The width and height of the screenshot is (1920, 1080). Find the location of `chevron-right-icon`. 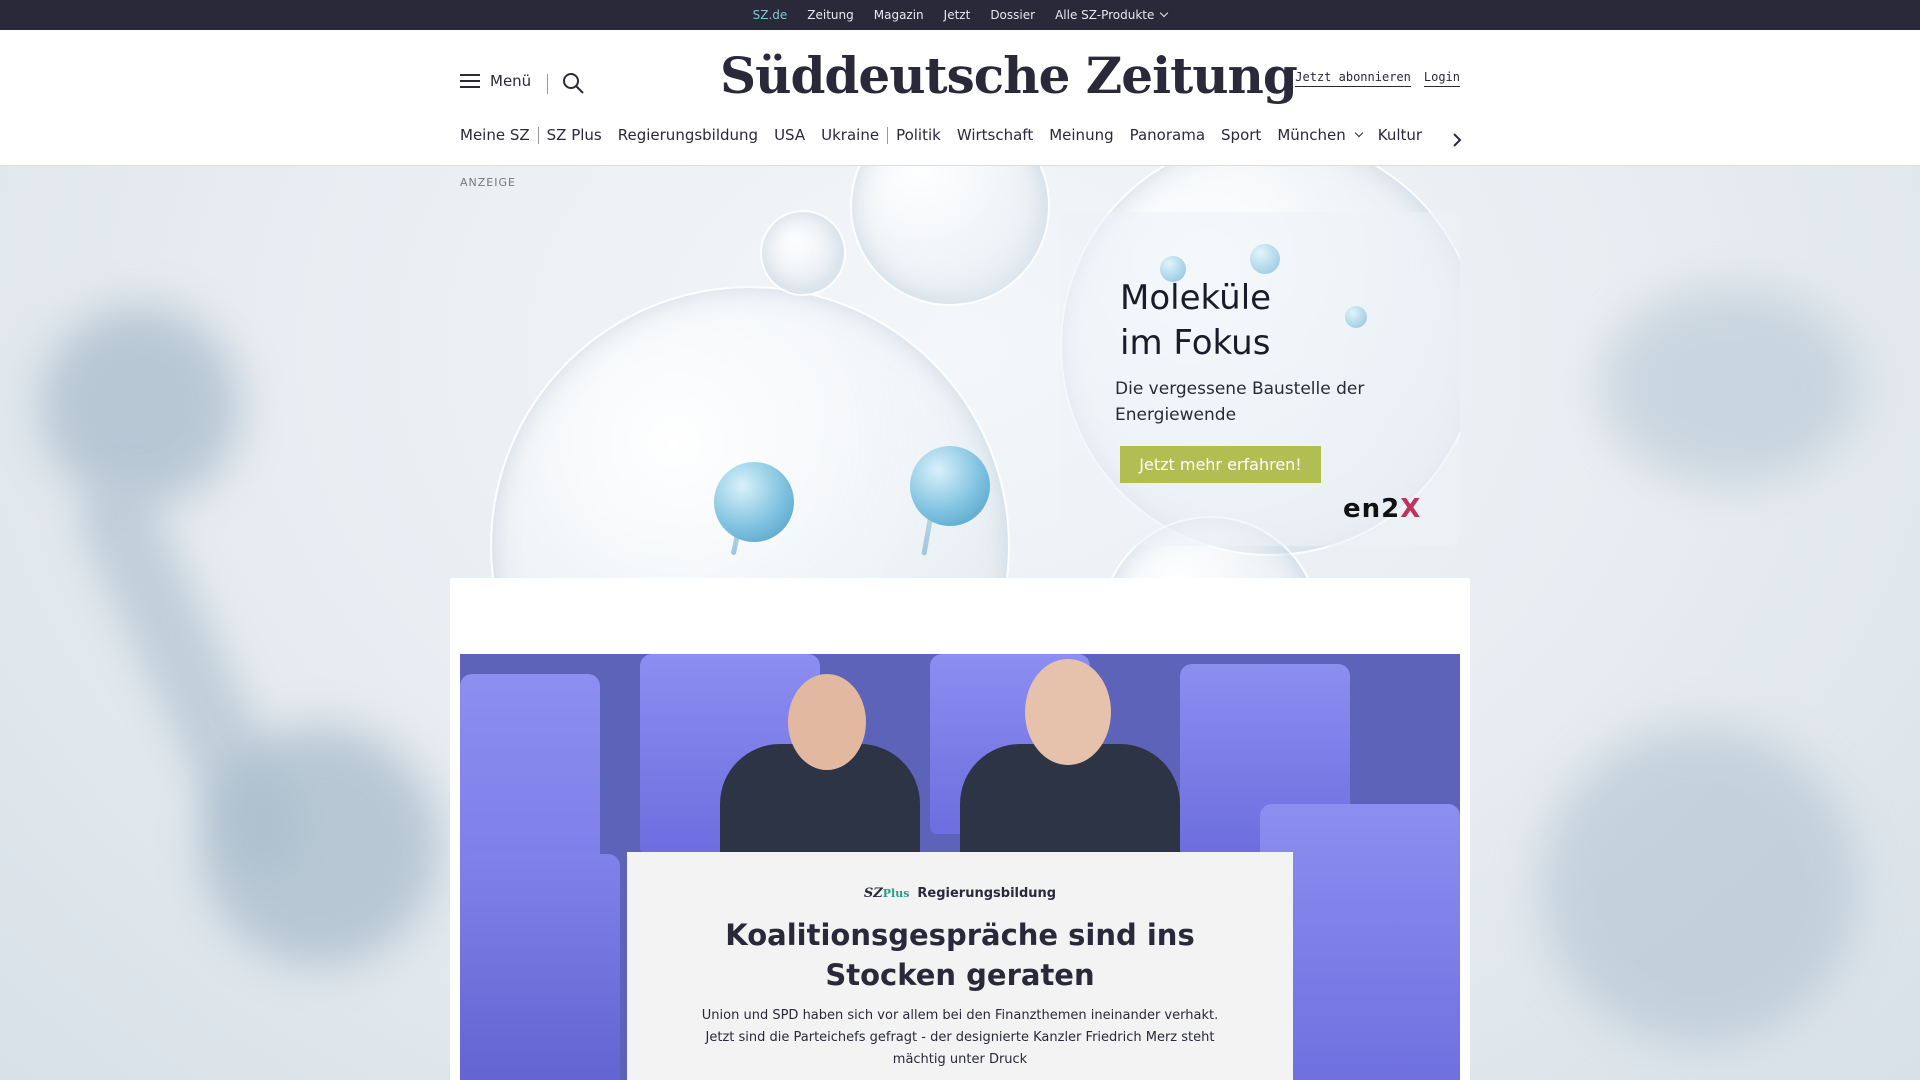

chevron-right-icon is located at coordinates (1457, 140).